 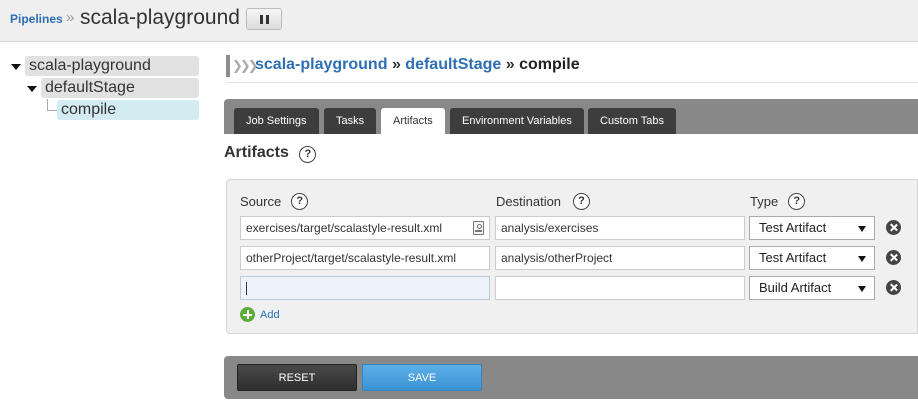 I want to click on artifact-destination-input: analysis/exercises, so click(x=620, y=228).